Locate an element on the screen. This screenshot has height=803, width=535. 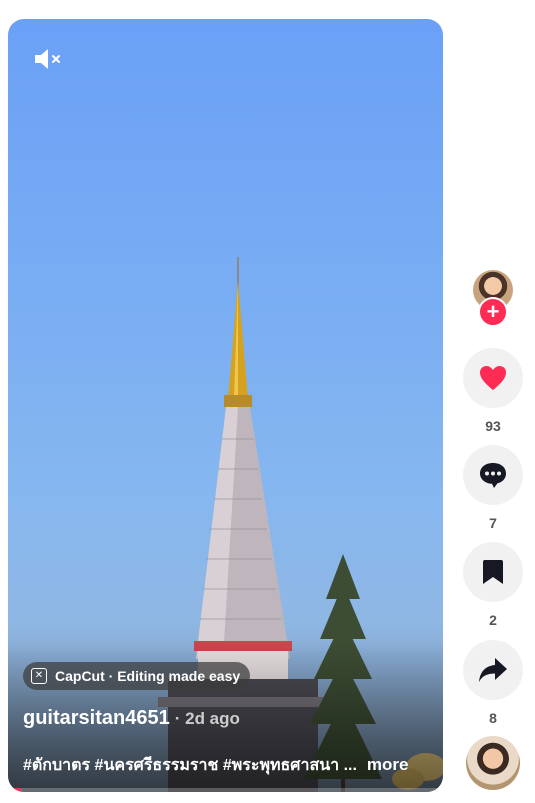
capcut-badge: ✕ CapCut · Editing made easy is located at coordinates (137, 676).